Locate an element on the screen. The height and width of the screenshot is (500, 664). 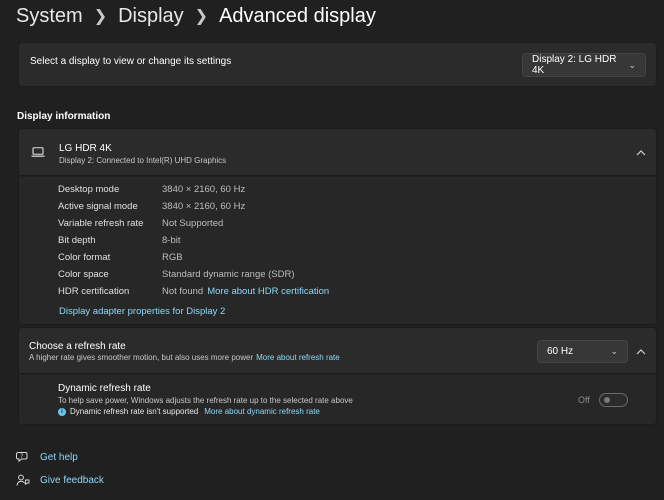
breadcrumb: System ❯ Display ❯ Advanced display is located at coordinates (196, 16).